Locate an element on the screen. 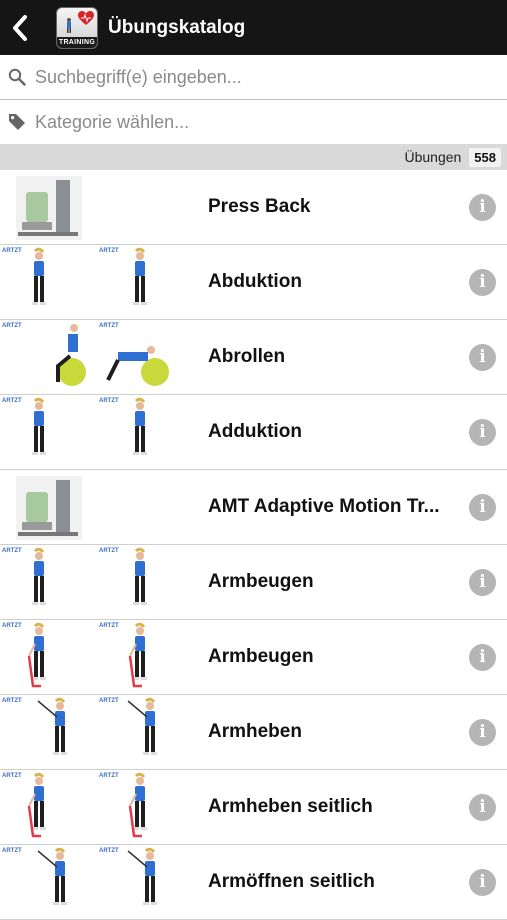  exercise-row: ARTZT ARTZT Armöffnen seitlich i is located at coordinates (253, 882).